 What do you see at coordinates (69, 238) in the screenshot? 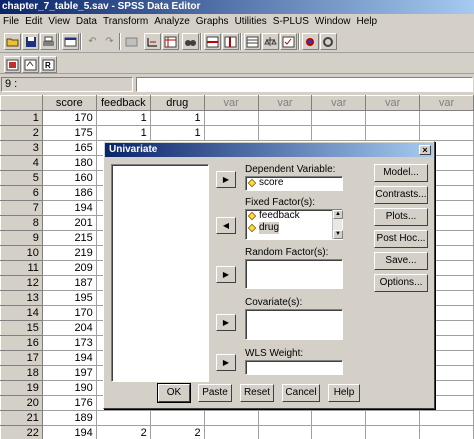
I see `cell-score: 215` at bounding box center [69, 238].